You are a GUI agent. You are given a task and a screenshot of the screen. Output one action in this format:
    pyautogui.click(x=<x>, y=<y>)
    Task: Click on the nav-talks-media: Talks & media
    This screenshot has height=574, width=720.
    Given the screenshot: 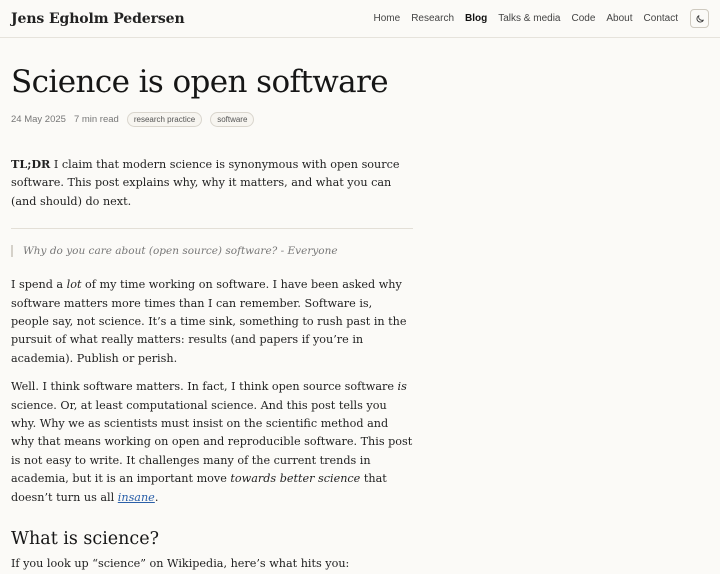 What is the action you would take?
    pyautogui.click(x=529, y=18)
    